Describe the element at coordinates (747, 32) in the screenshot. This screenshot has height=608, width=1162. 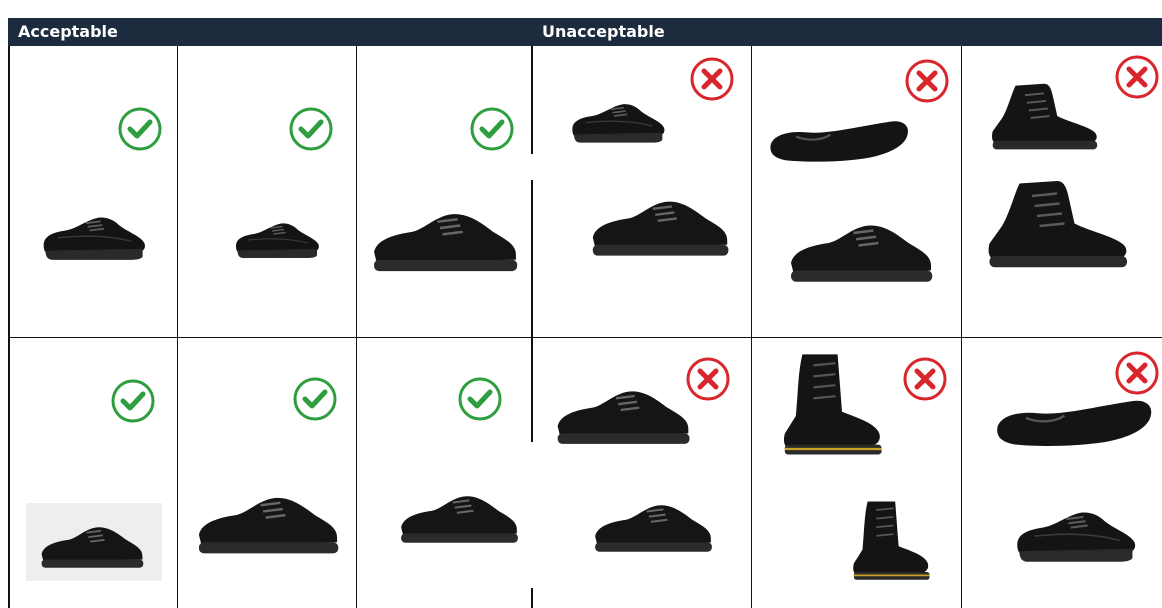
I see `unacceptable-header: Unacceptable` at that location.